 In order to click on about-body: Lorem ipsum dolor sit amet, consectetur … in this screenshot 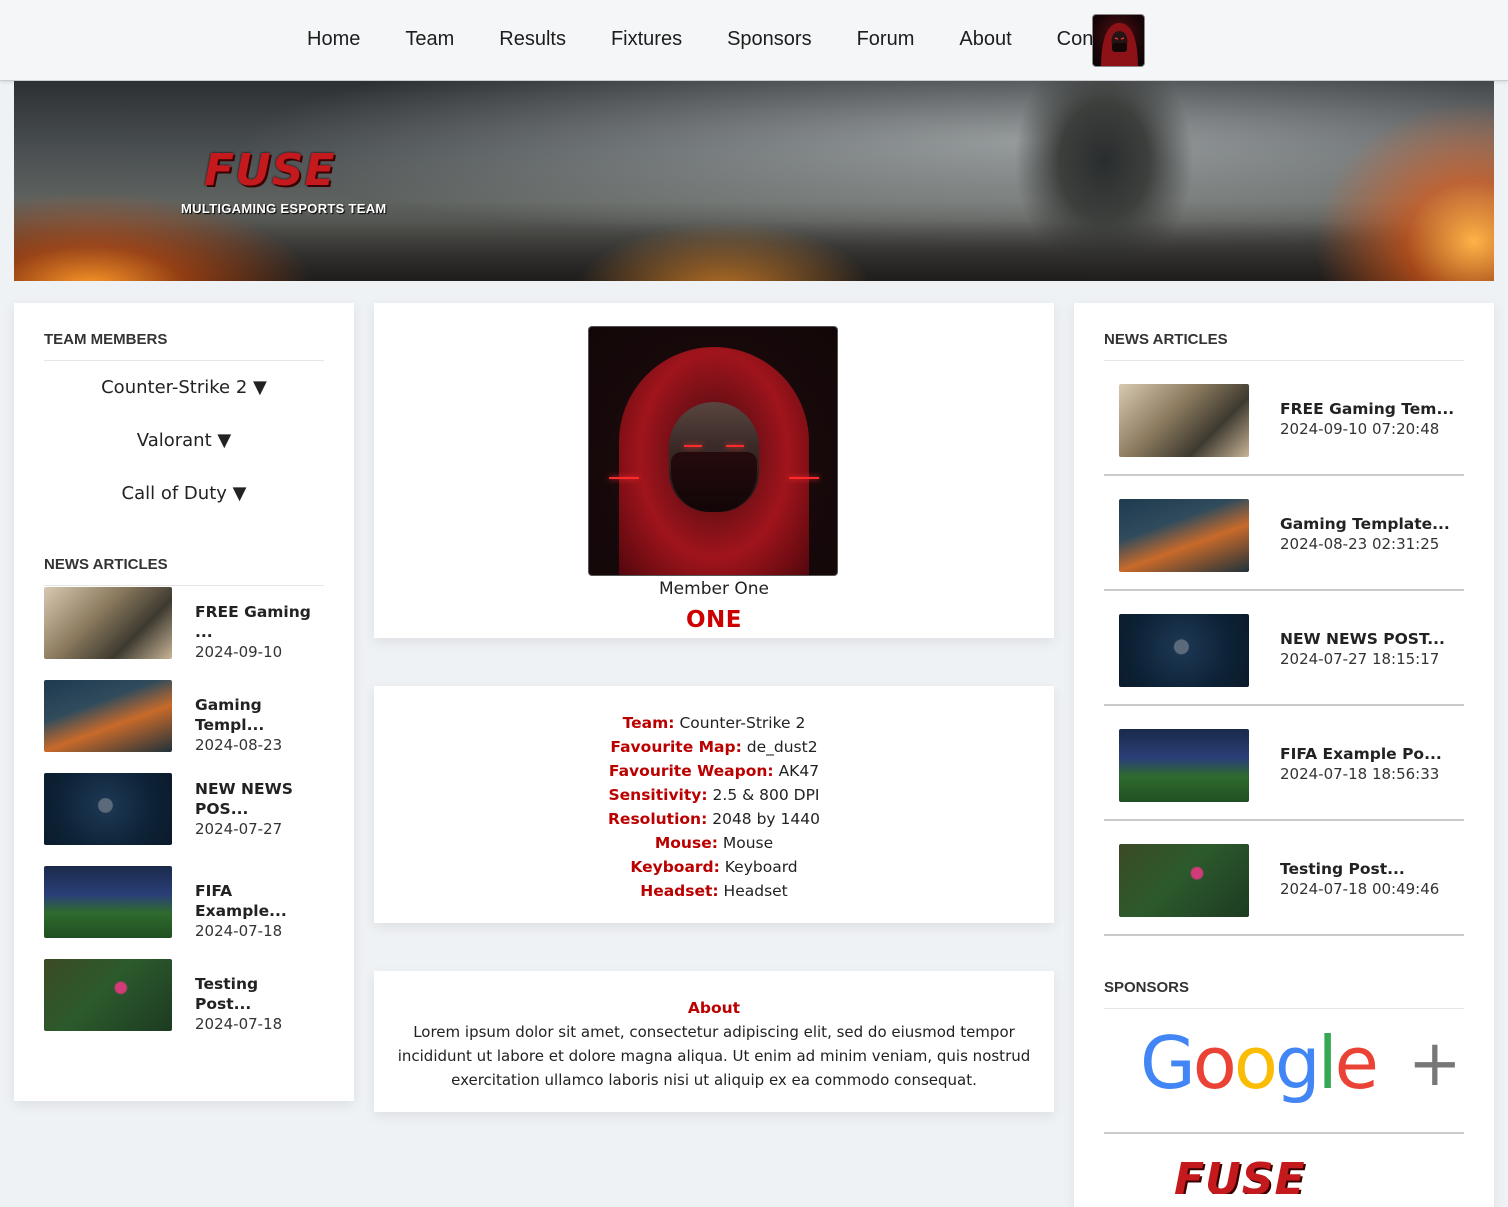, I will do `click(714, 1056)`.